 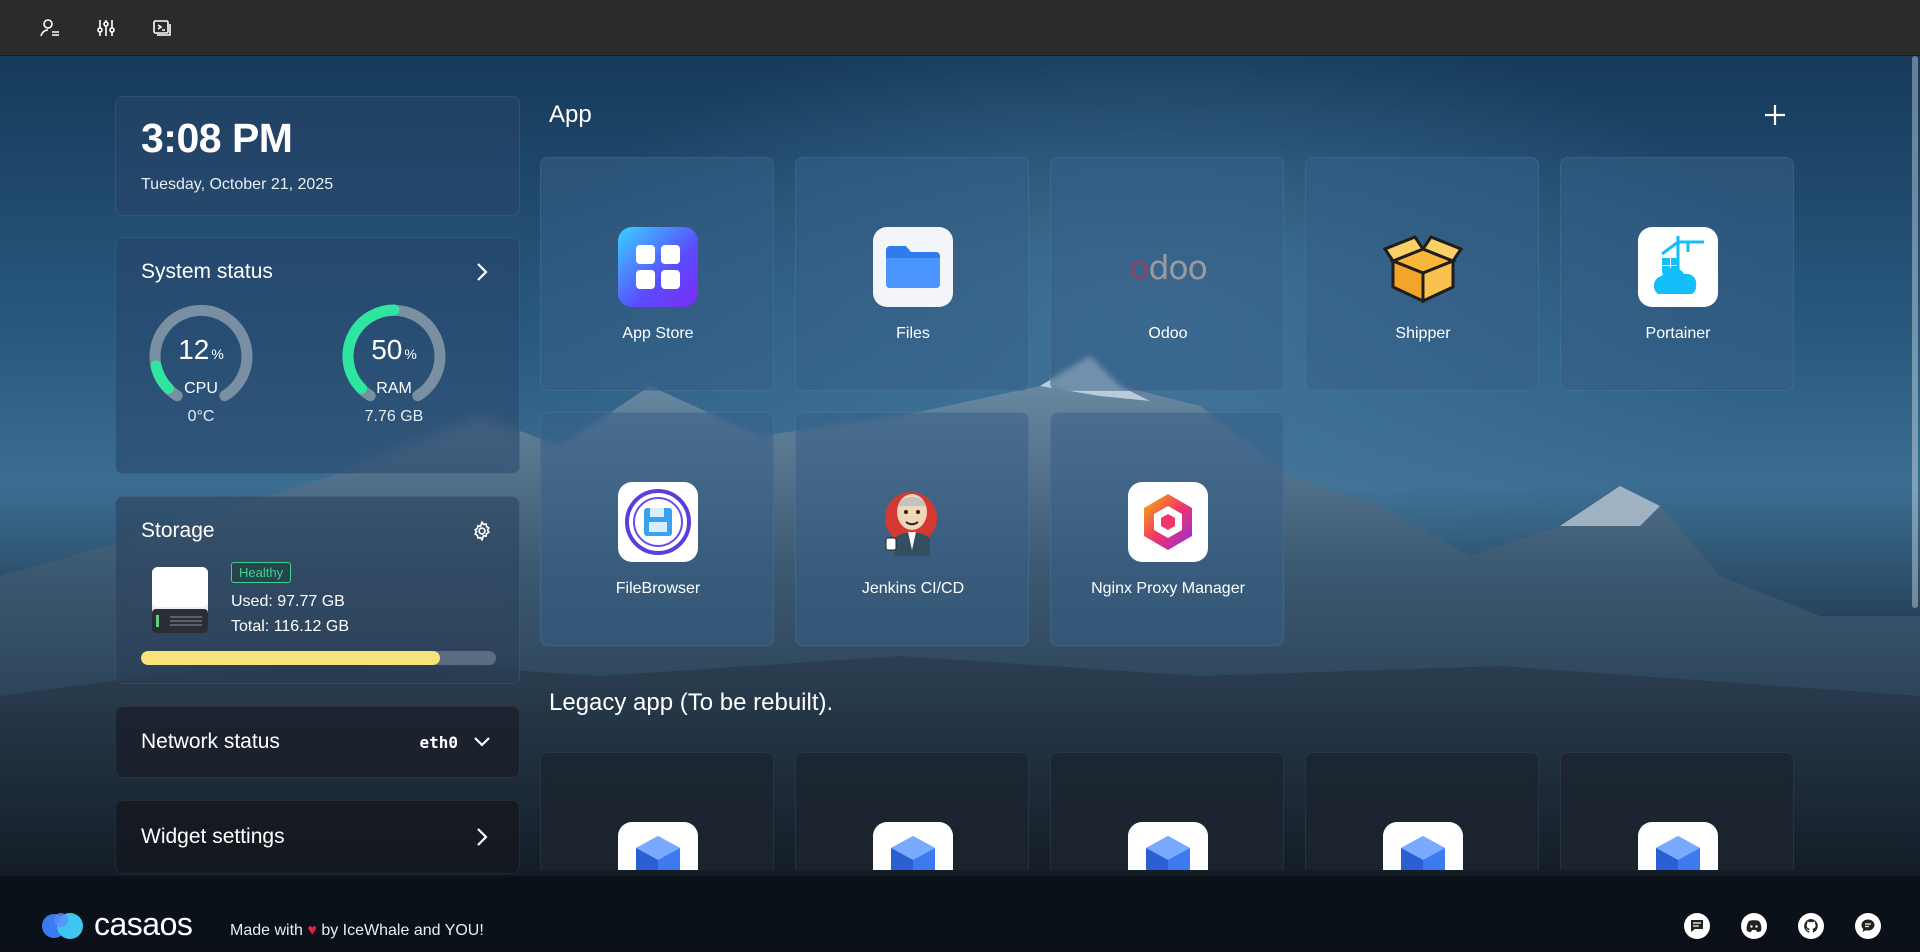 What do you see at coordinates (913, 588) in the screenshot?
I see `app-name: Jenkins CI/CD` at bounding box center [913, 588].